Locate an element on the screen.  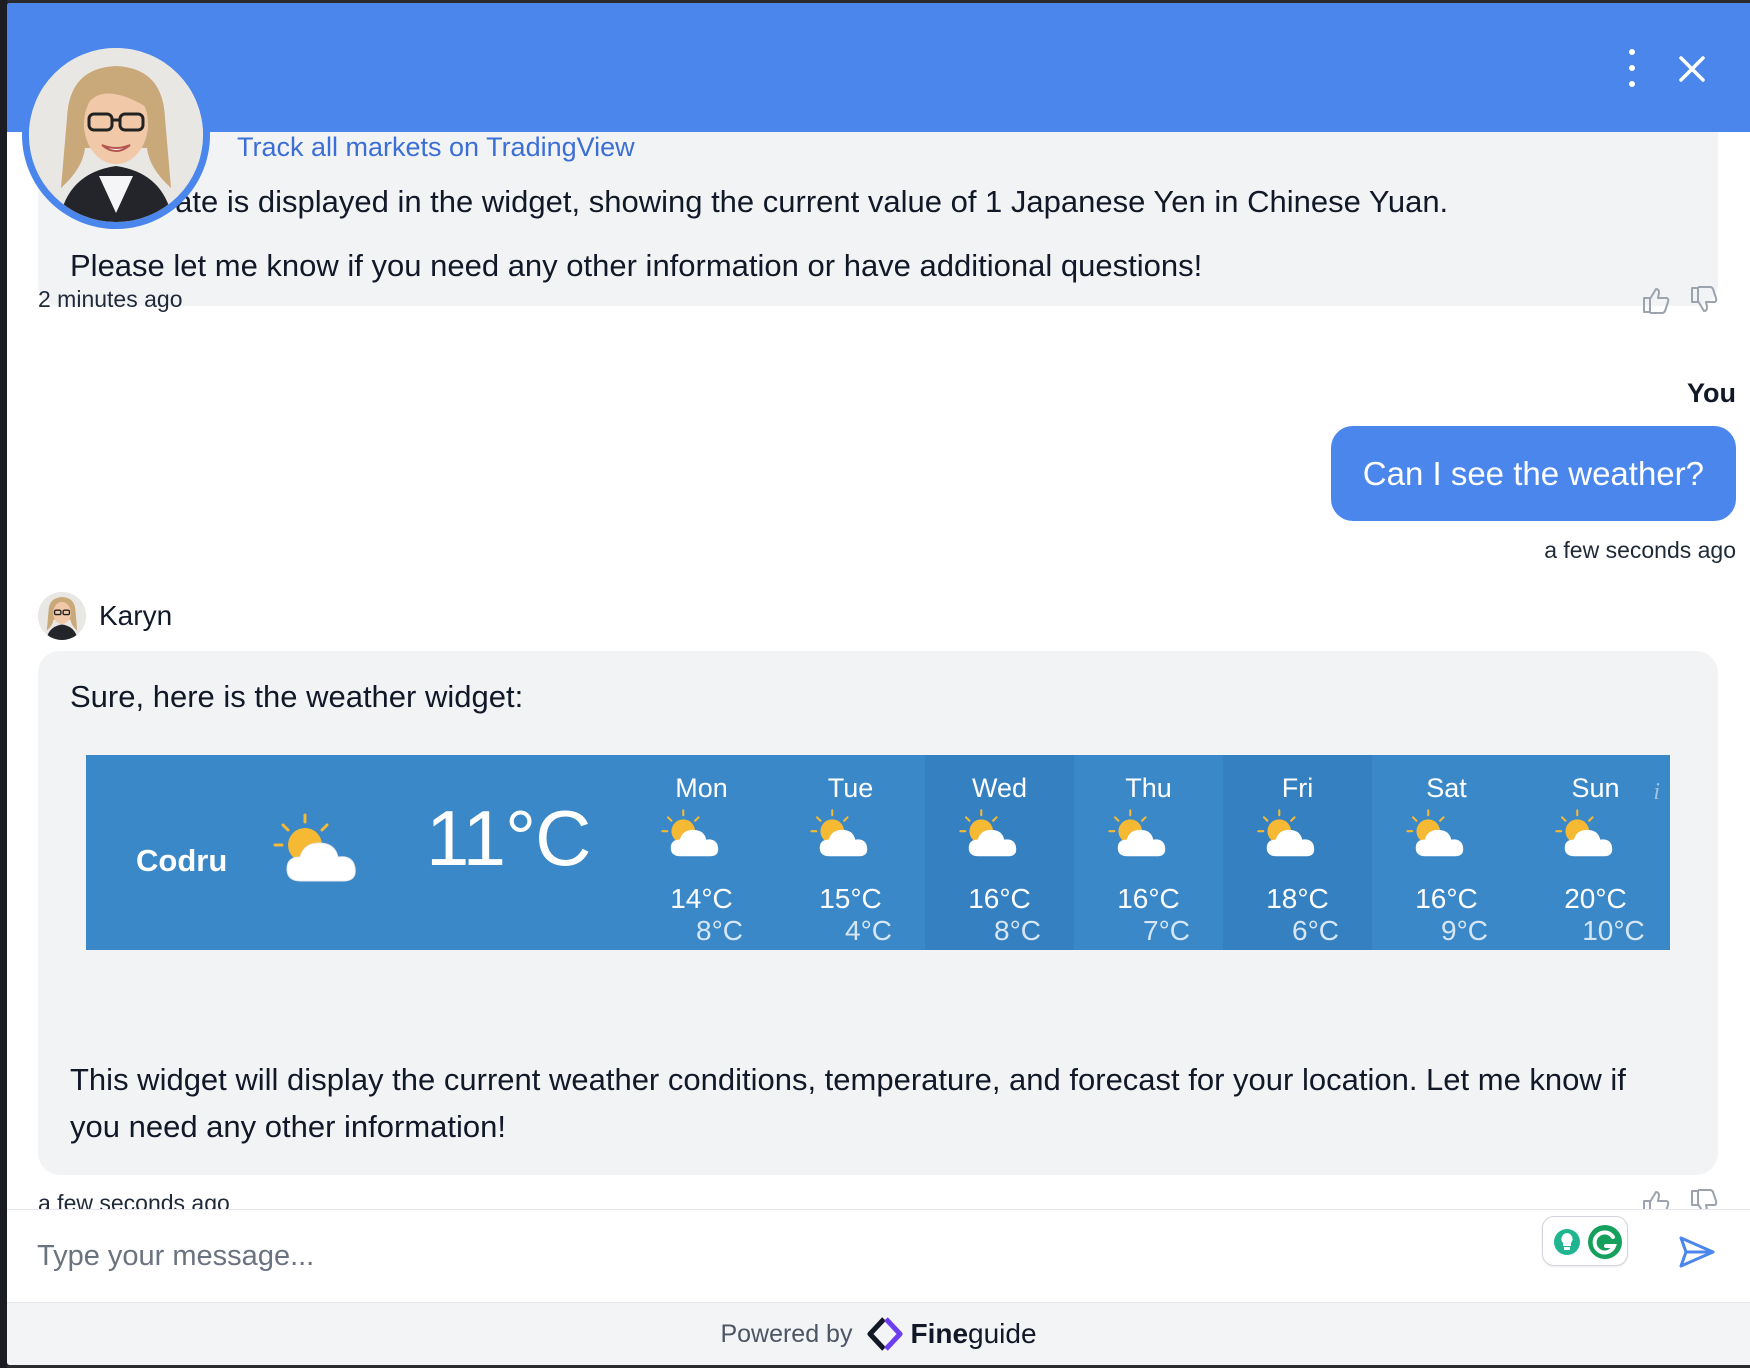
forecast-day: Sun 20°C 10°C is located at coordinates (1595, 852).